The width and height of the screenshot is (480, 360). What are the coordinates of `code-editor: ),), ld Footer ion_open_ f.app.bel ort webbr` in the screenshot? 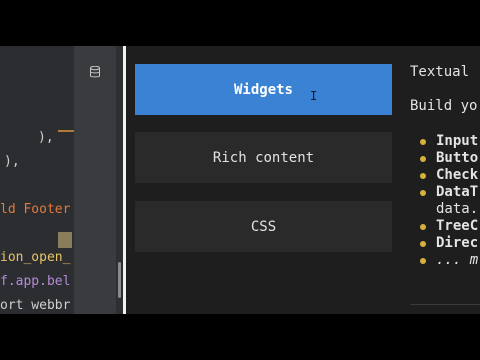 It's located at (37, 180).